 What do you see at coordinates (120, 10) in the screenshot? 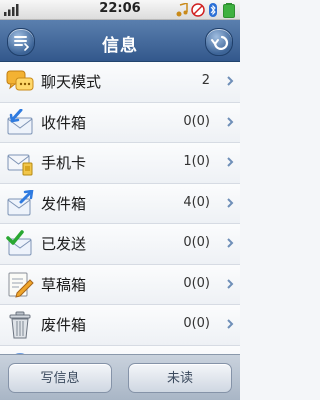
I see `status-bar: 22:06` at bounding box center [120, 10].